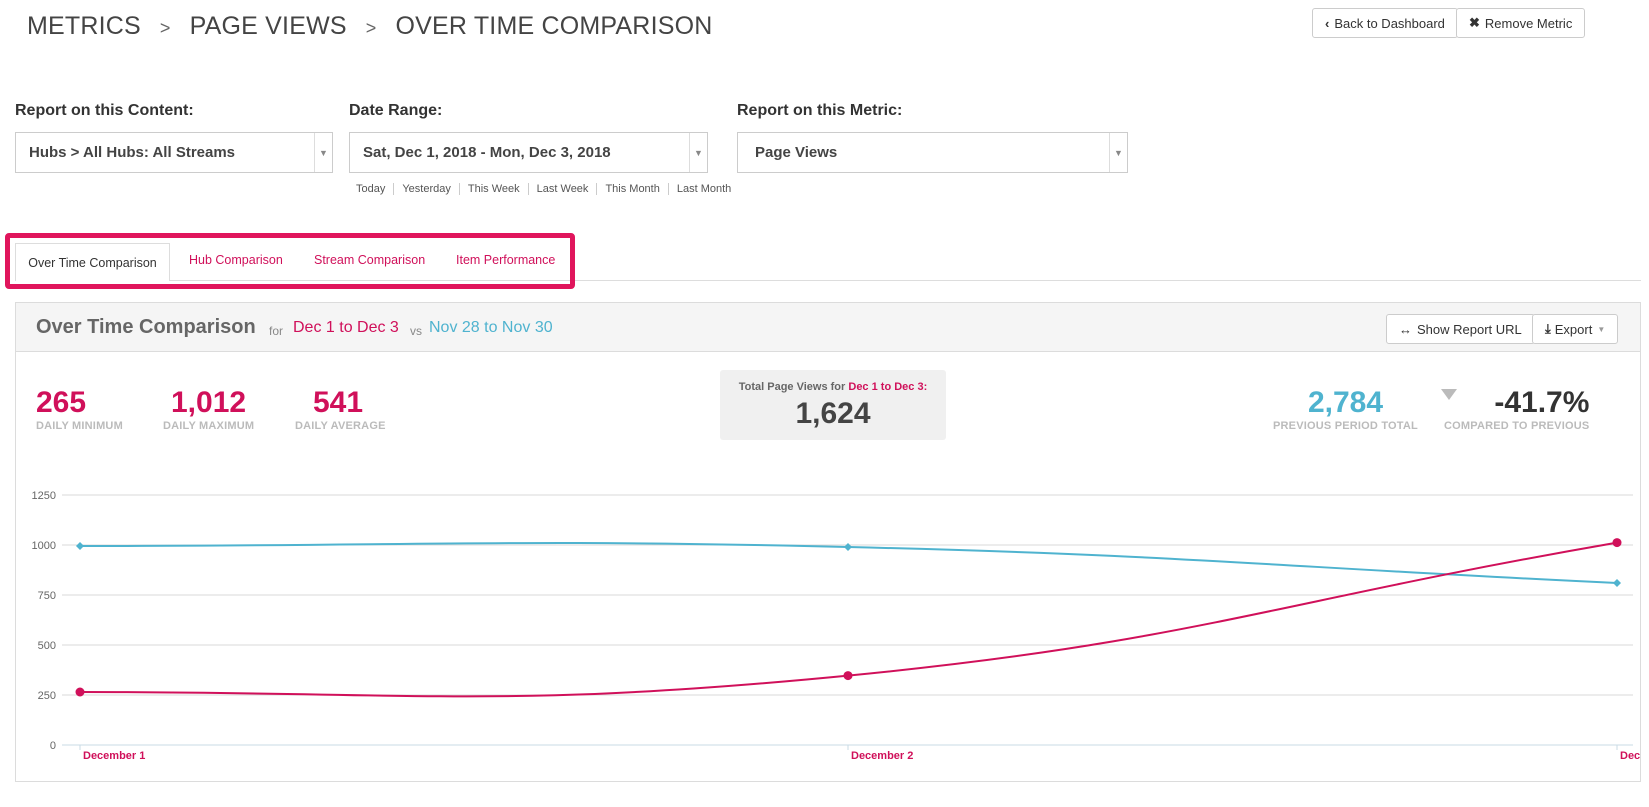 This screenshot has height=807, width=1649. What do you see at coordinates (44, 496) in the screenshot?
I see `y-tick-label: 1250` at bounding box center [44, 496].